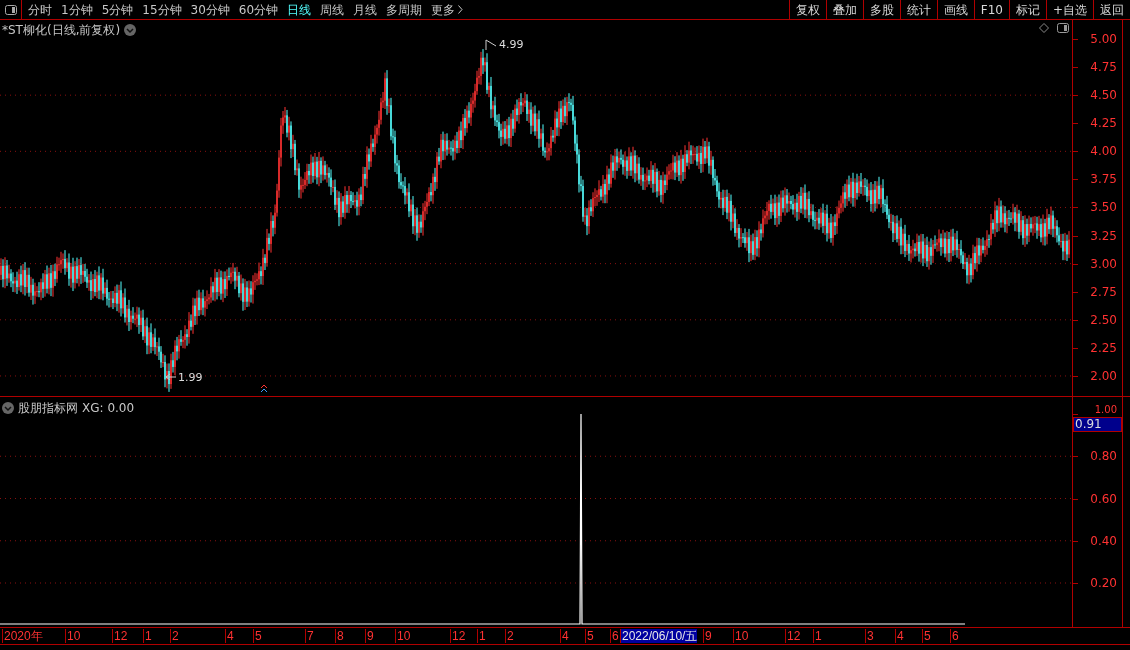  I want to click on price-tick: 5.00, so click(1103, 39).